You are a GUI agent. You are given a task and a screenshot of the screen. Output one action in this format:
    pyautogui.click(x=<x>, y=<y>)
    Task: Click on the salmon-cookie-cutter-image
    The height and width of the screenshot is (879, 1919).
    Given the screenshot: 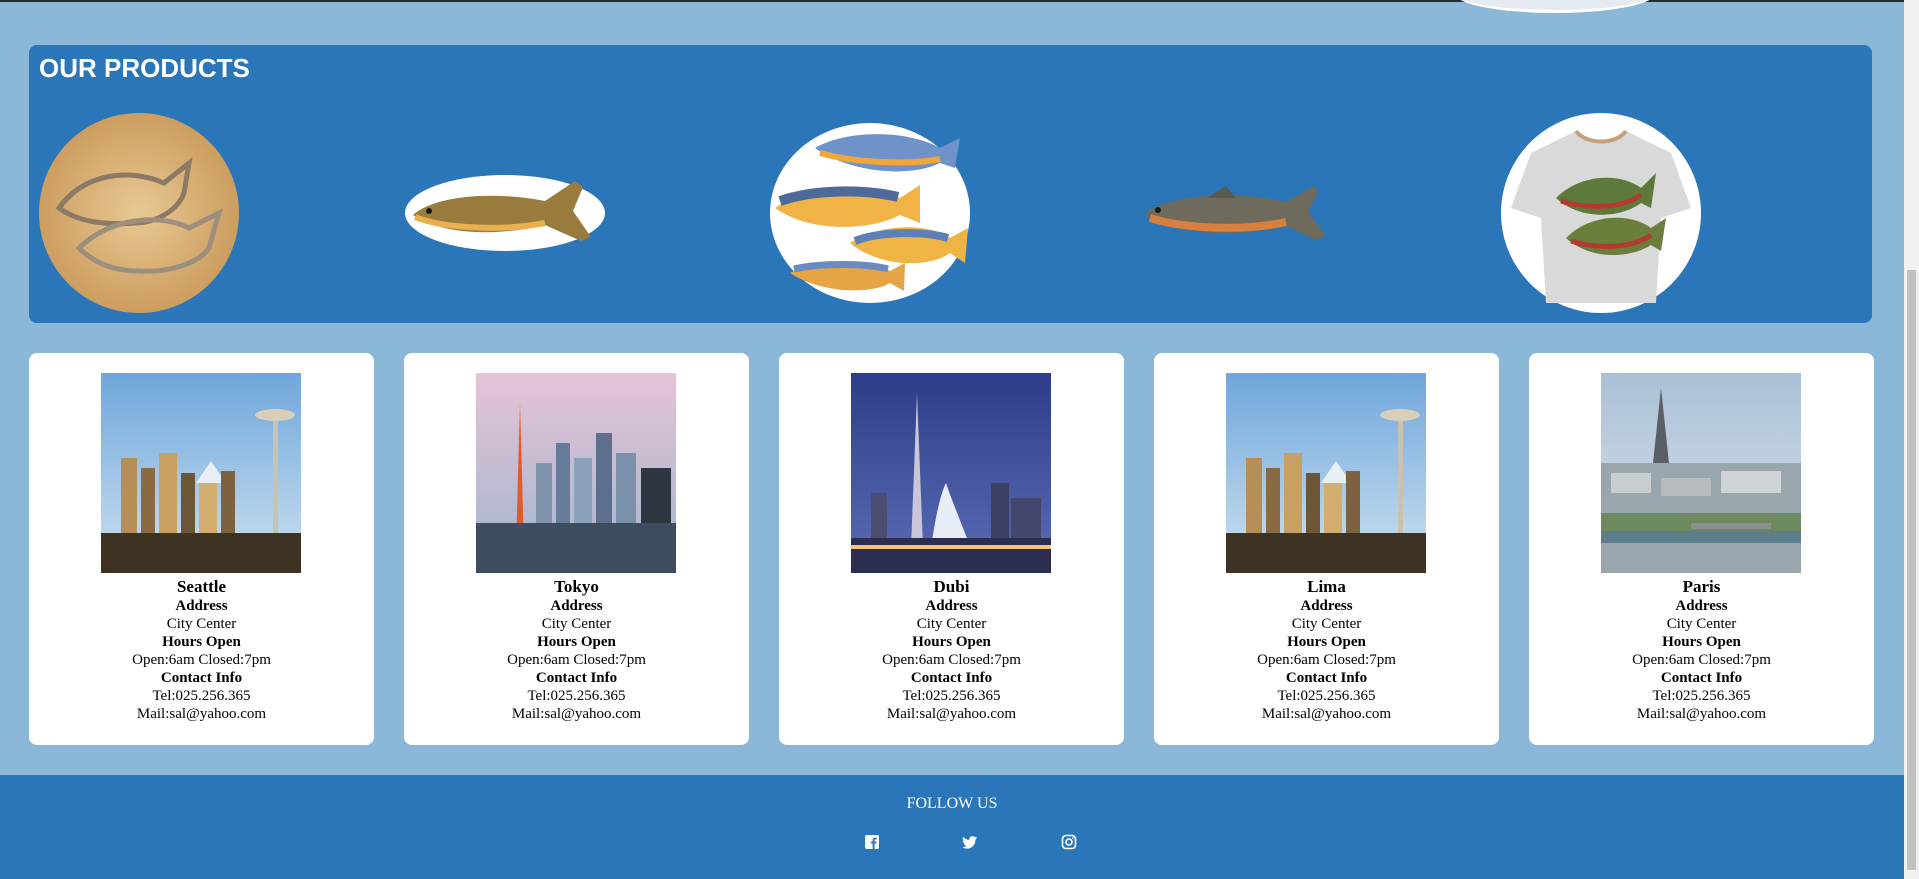 What is the action you would take?
    pyautogui.click(x=139, y=213)
    